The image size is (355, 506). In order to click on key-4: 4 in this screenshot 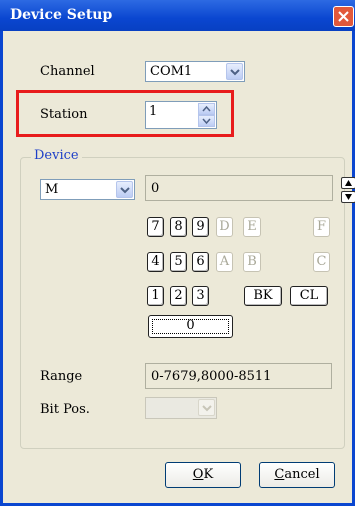, I will do `click(155, 262)`.